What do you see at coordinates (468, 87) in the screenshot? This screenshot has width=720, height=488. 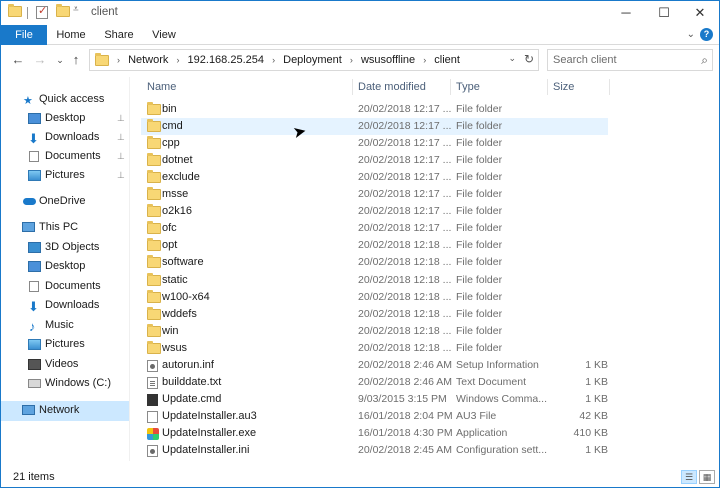 I see `column-header-type: Type` at bounding box center [468, 87].